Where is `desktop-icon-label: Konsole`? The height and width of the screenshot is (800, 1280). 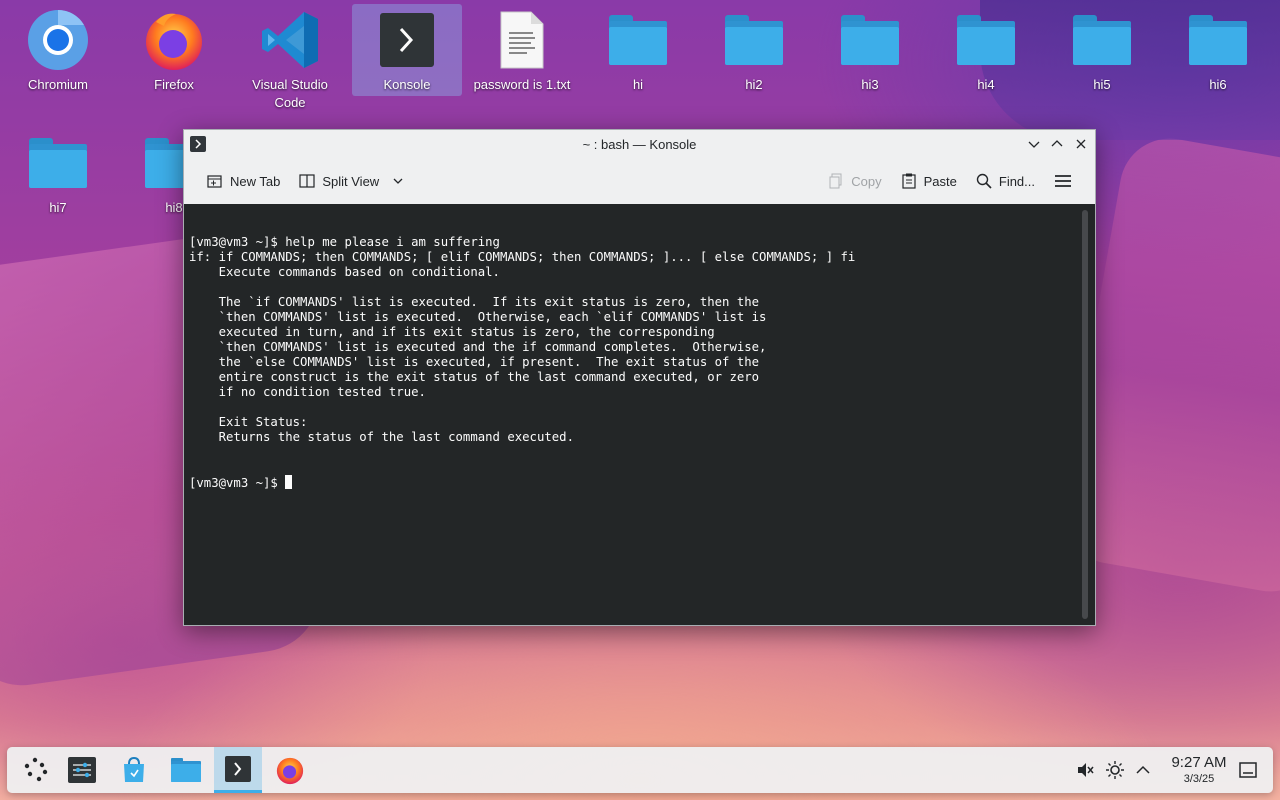
desktop-icon-label: Konsole is located at coordinates (407, 84).